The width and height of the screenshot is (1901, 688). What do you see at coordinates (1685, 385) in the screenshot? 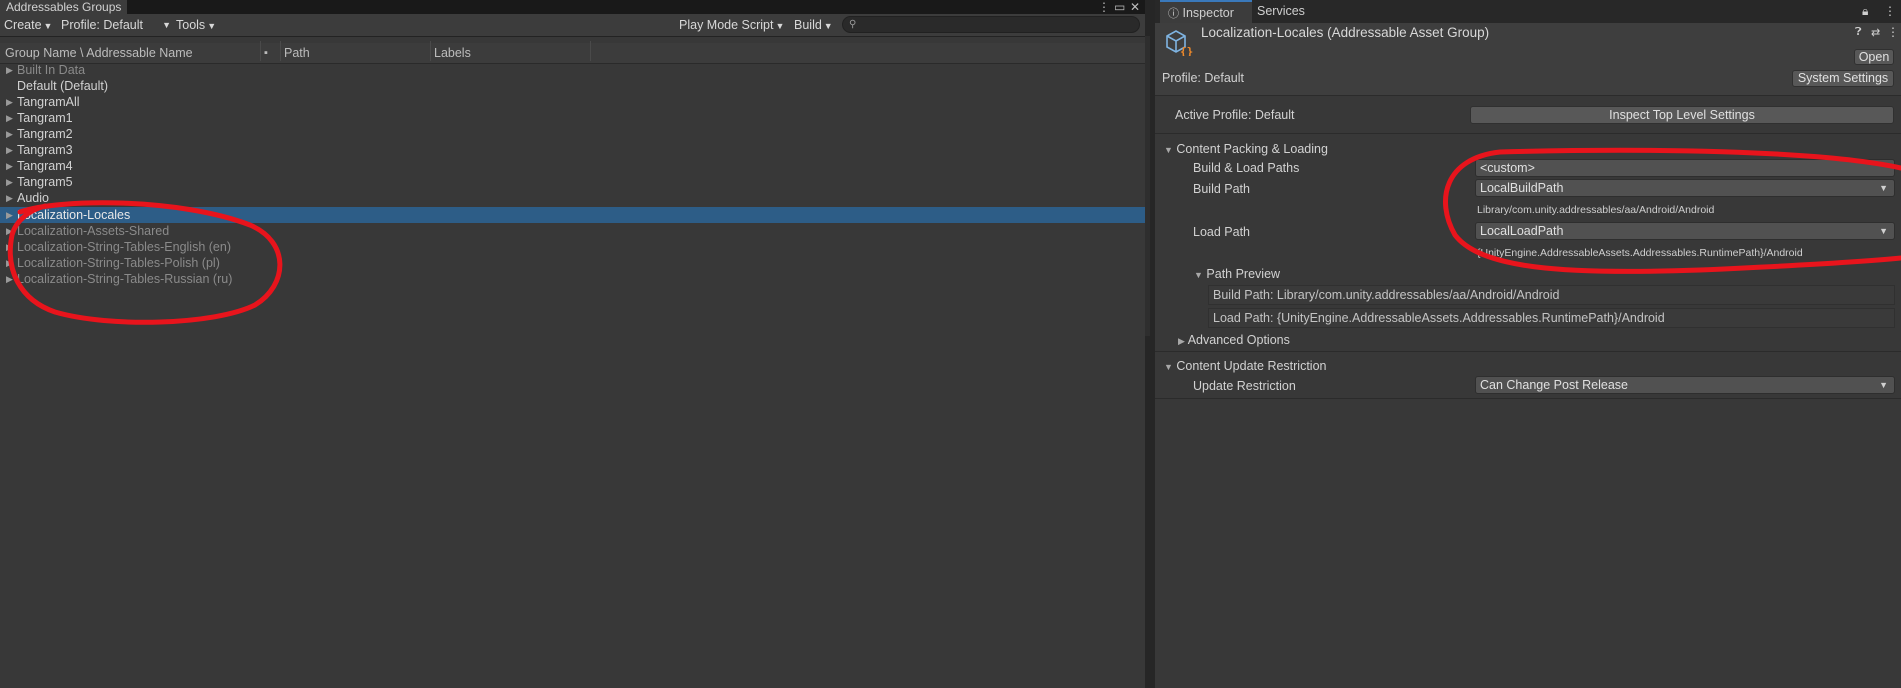
I see `update-restriction-dropdown: Can Change Post Release ▼` at bounding box center [1685, 385].